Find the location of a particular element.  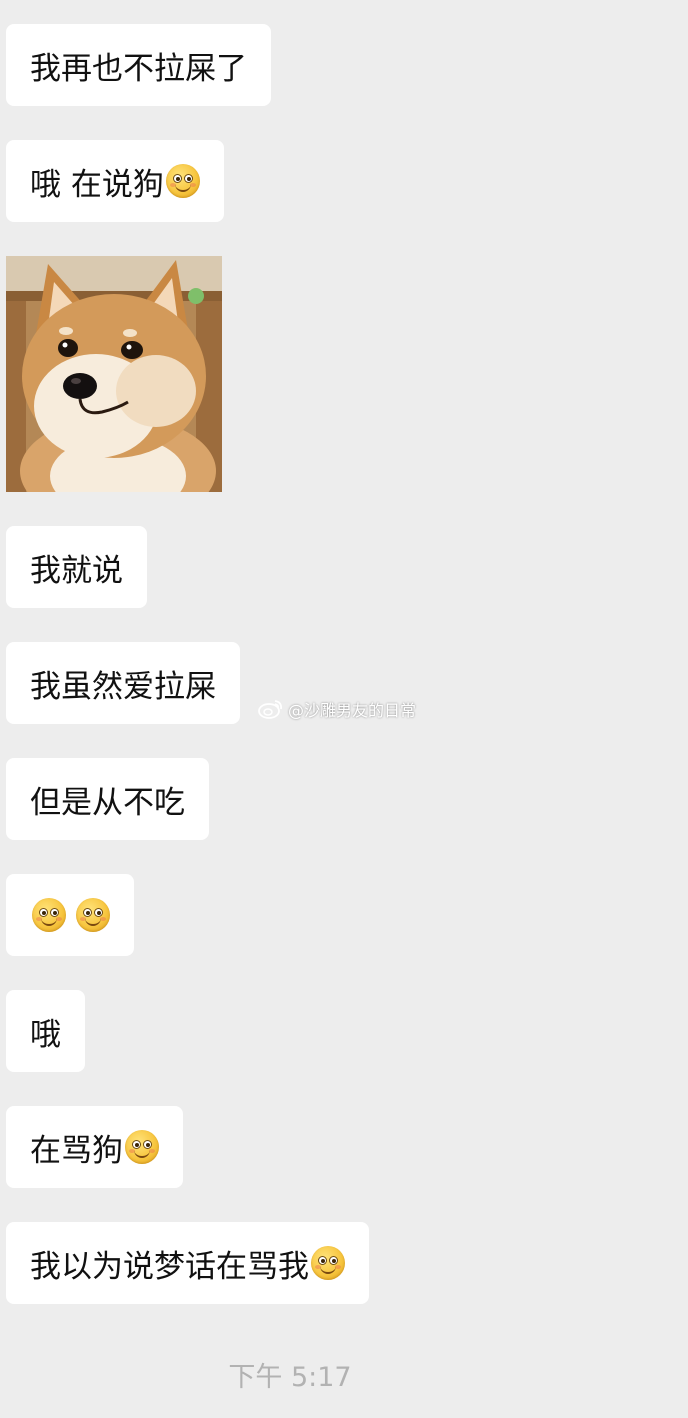

message-text: 在骂狗 is located at coordinates (76, 1150).